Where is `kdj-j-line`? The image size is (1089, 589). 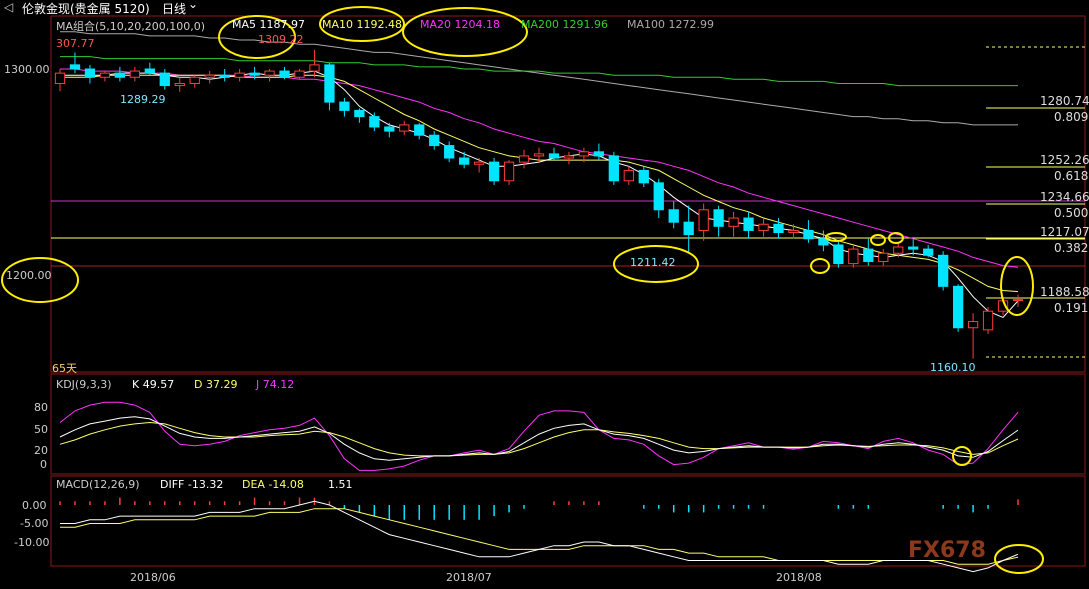
kdj-j-line is located at coordinates (539, 436).